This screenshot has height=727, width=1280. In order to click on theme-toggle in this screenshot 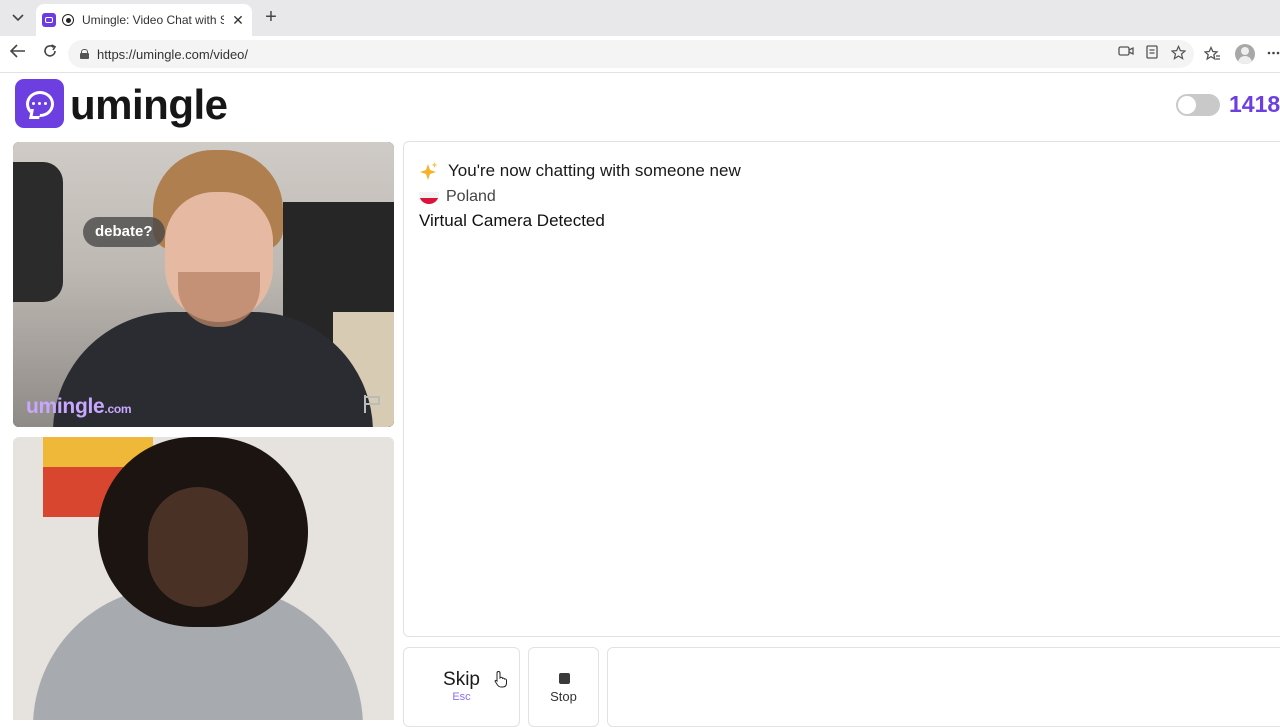, I will do `click(1198, 105)`.